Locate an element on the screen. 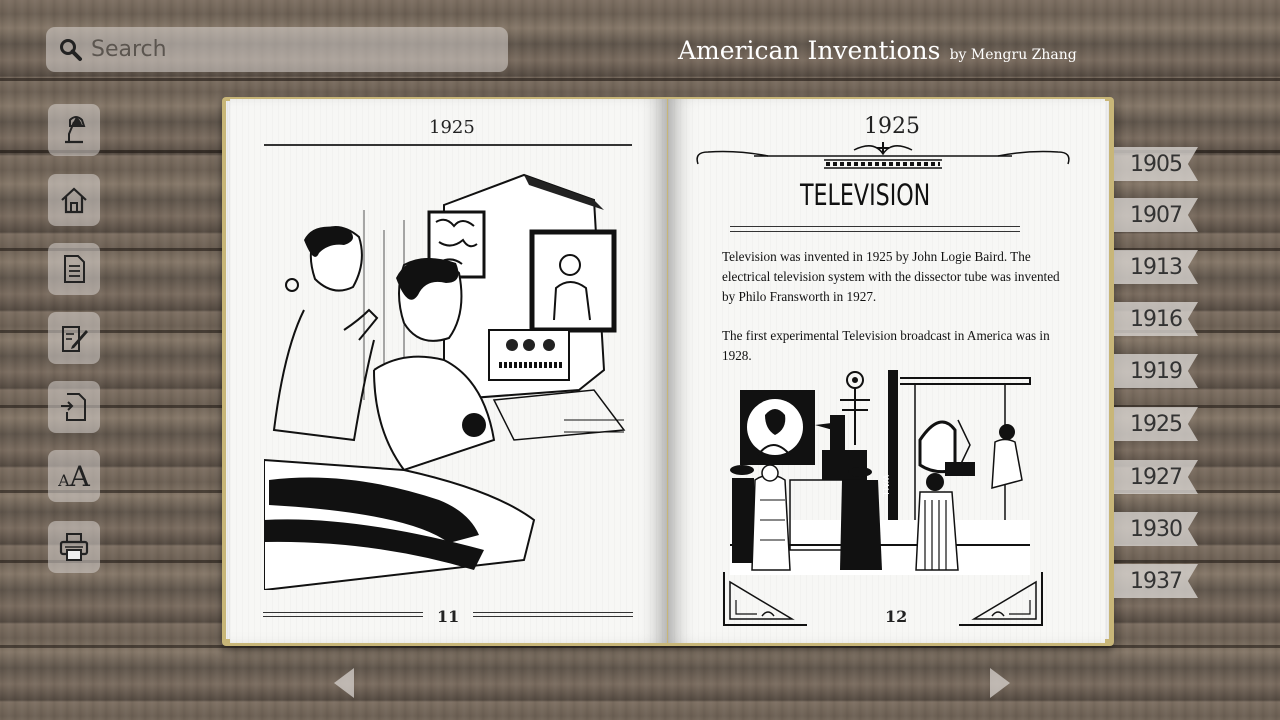 This screenshot has height=720, width=1280. edit-icon is located at coordinates (75, 339).